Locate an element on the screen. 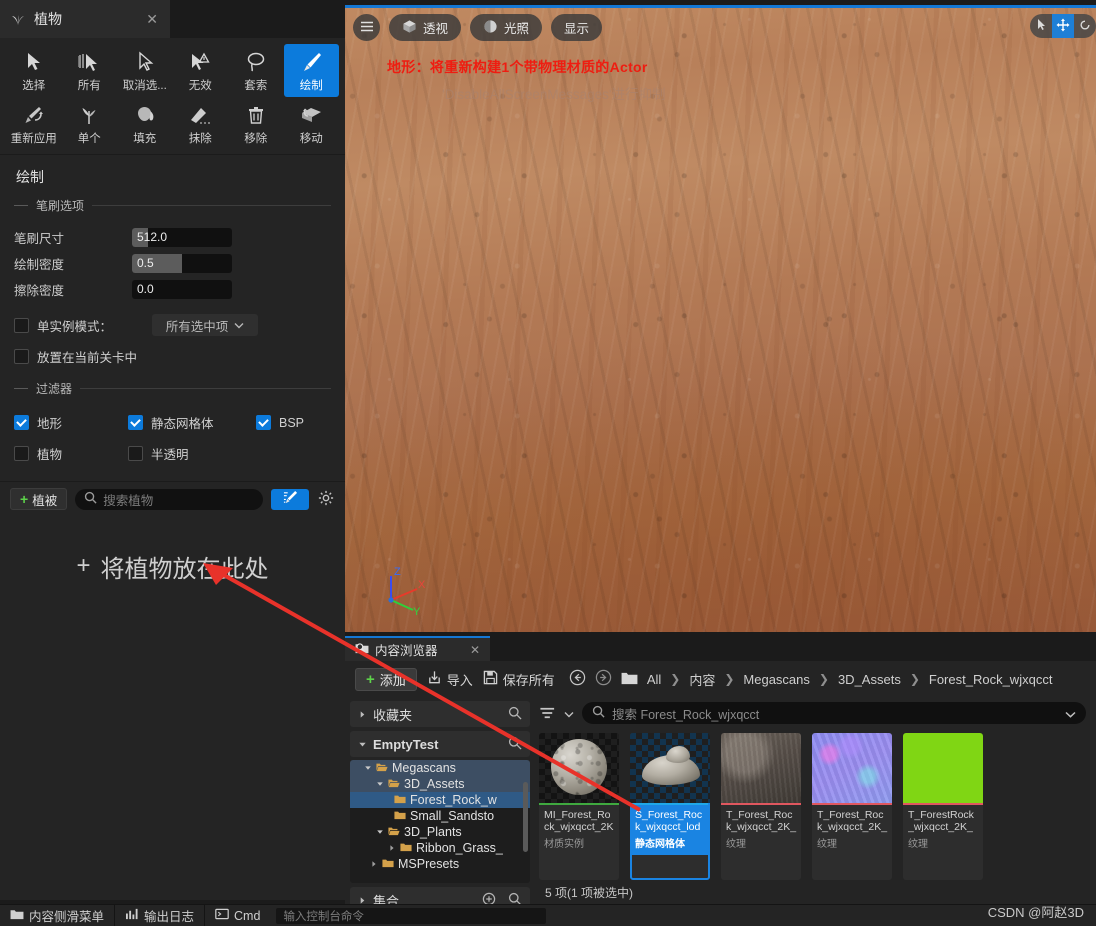 The height and width of the screenshot is (926, 1096). favorites-section-header: 收藏夹 is located at coordinates (440, 714).